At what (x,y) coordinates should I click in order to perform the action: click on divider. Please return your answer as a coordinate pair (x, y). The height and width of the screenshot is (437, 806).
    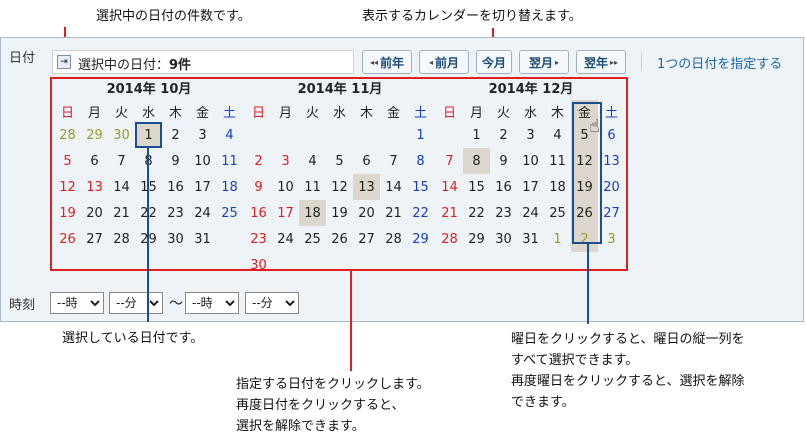
    Looking at the image, I should click on (641, 61).